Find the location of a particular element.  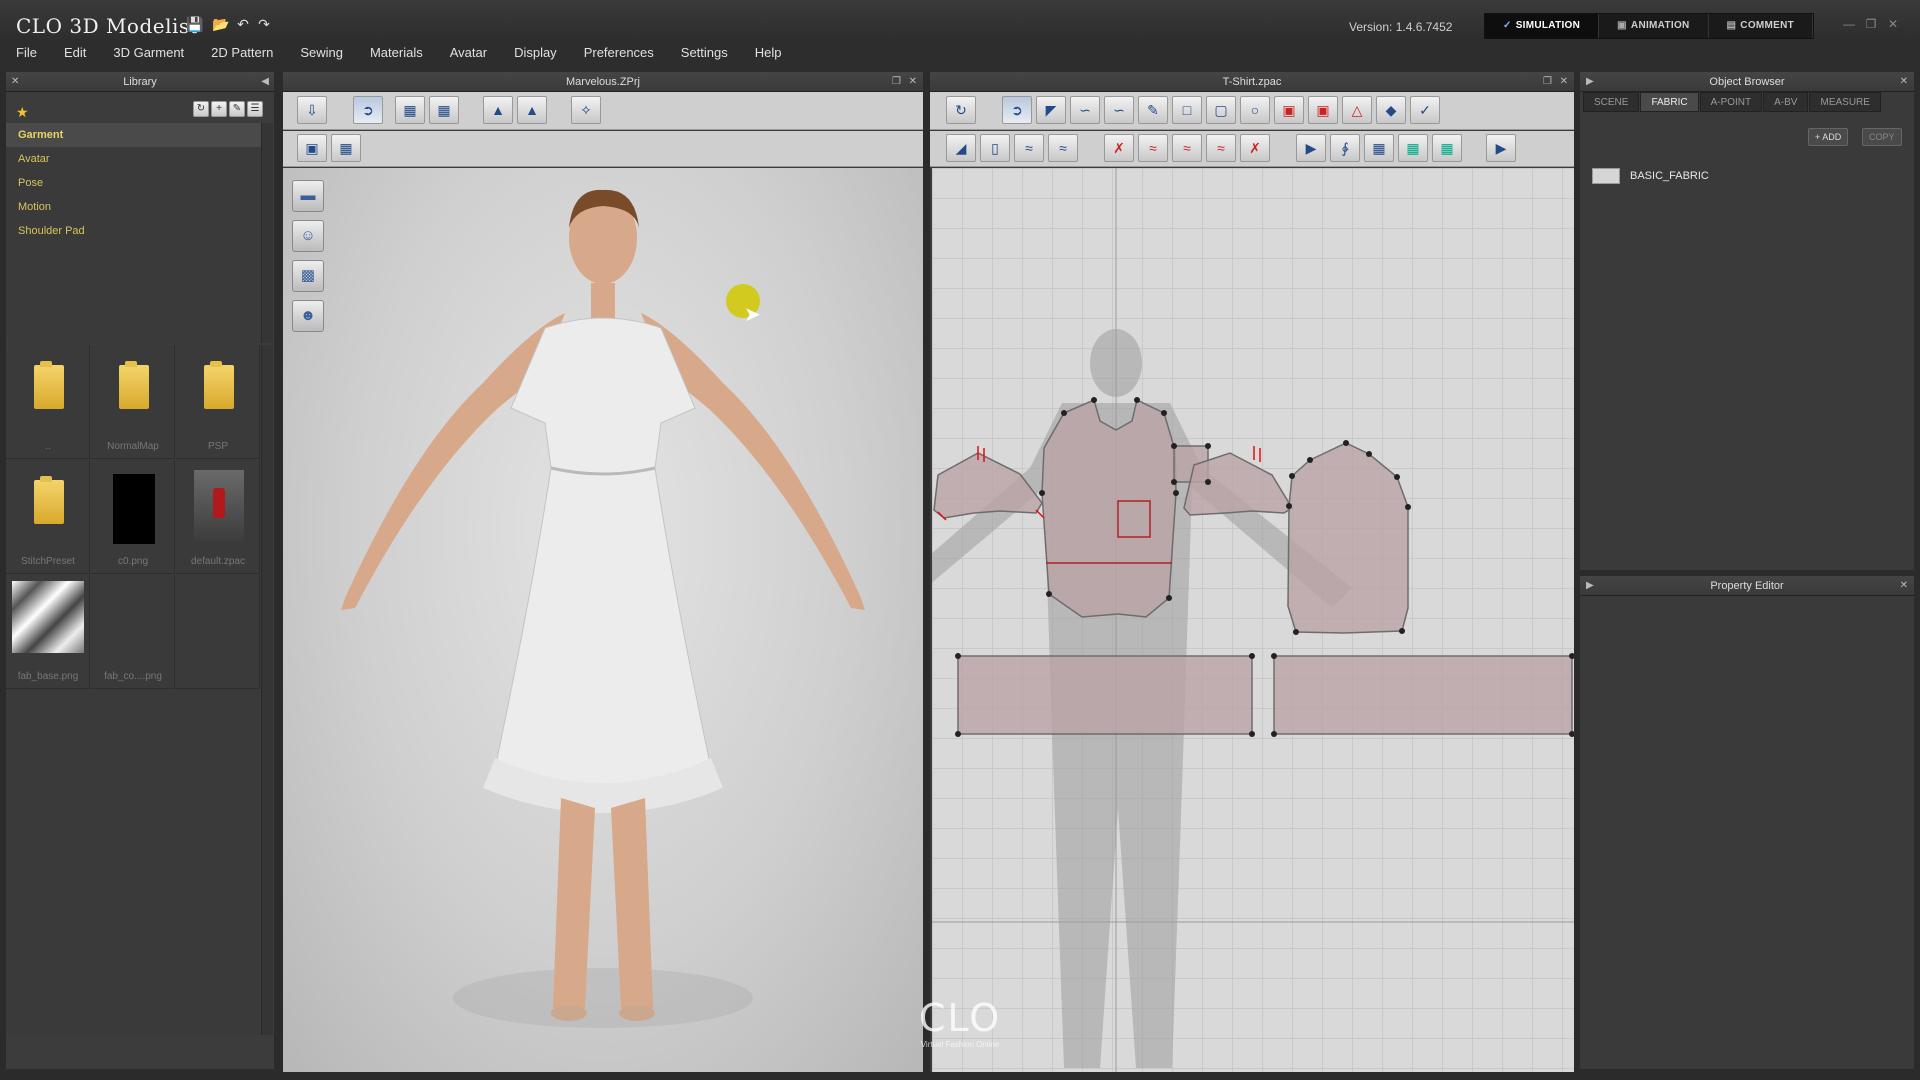

shirt-icon: ▲ is located at coordinates (498, 110).